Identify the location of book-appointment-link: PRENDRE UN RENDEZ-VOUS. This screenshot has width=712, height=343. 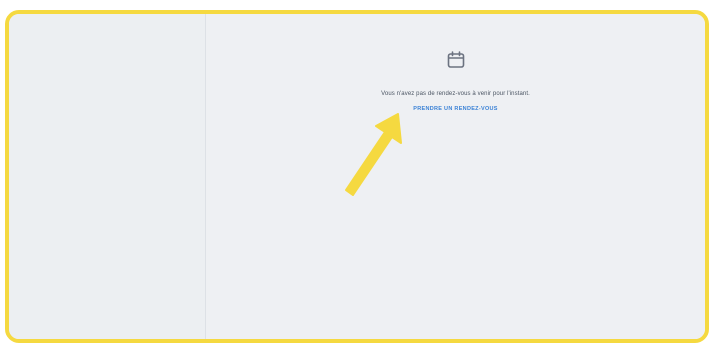
(455, 109).